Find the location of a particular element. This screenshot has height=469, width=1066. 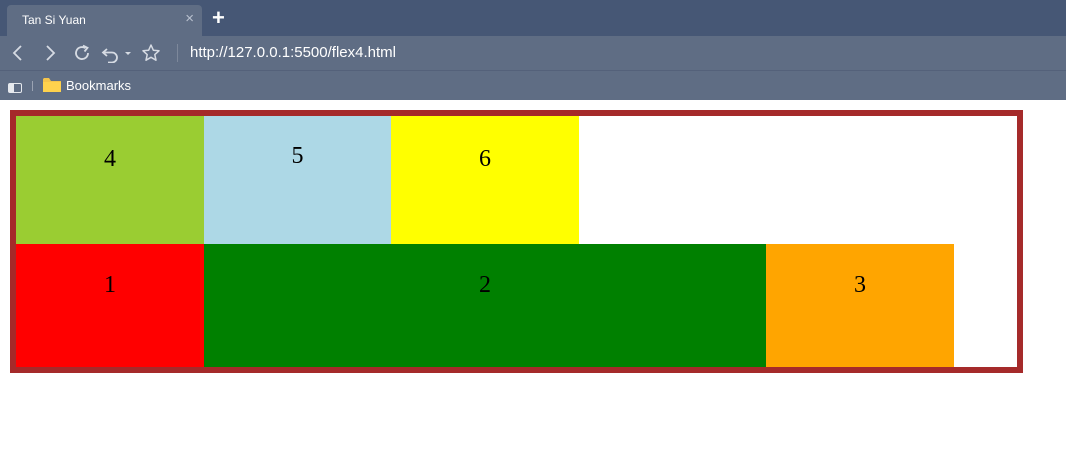

back-icon is located at coordinates (18, 53).